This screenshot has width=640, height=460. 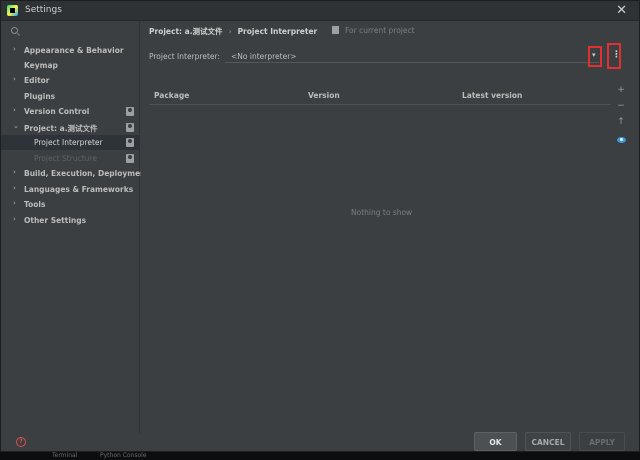 What do you see at coordinates (79, 189) in the screenshot?
I see `sidebar-item-label: Languages & Frameworks` at bounding box center [79, 189].